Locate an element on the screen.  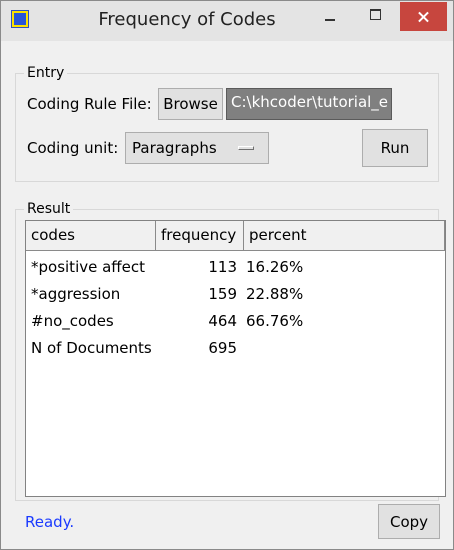
code-cell: *aggression is located at coordinates (76, 294).